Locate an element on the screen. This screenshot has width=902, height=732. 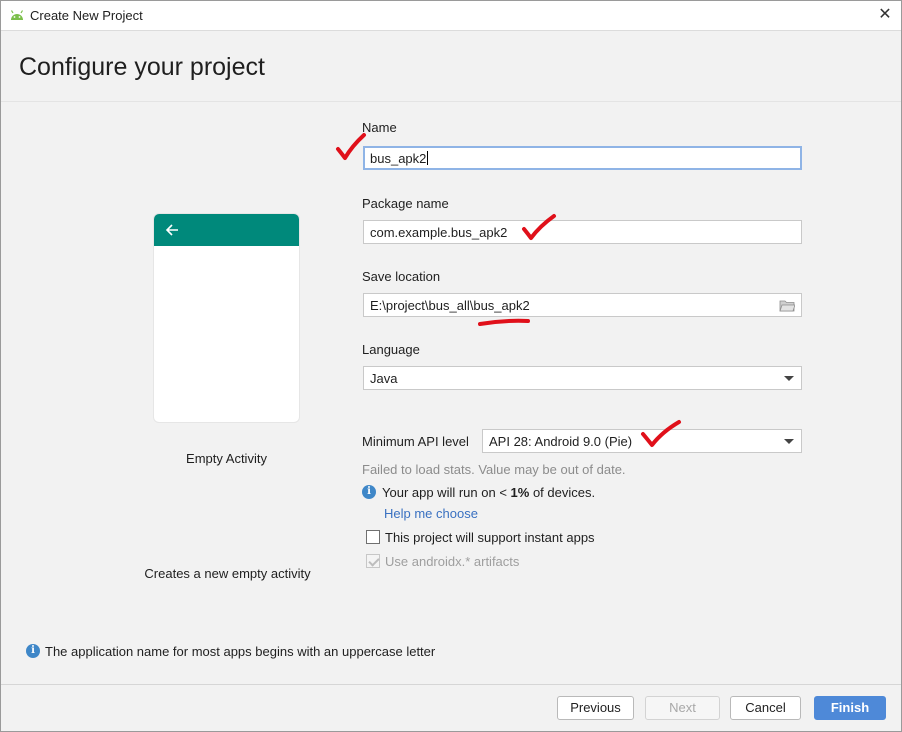
min-api-label: Minimum API level is located at coordinates (415, 441).